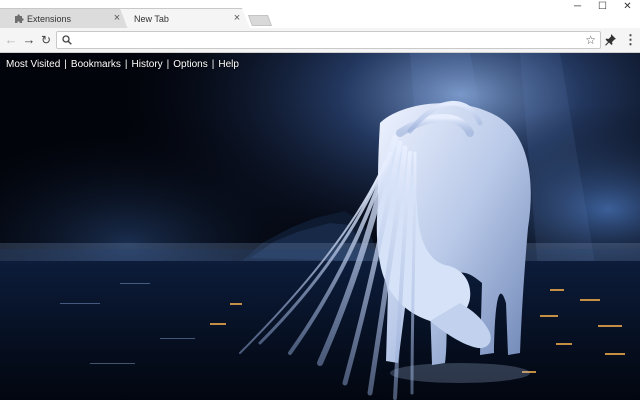  I want to click on search-icon, so click(67, 40).